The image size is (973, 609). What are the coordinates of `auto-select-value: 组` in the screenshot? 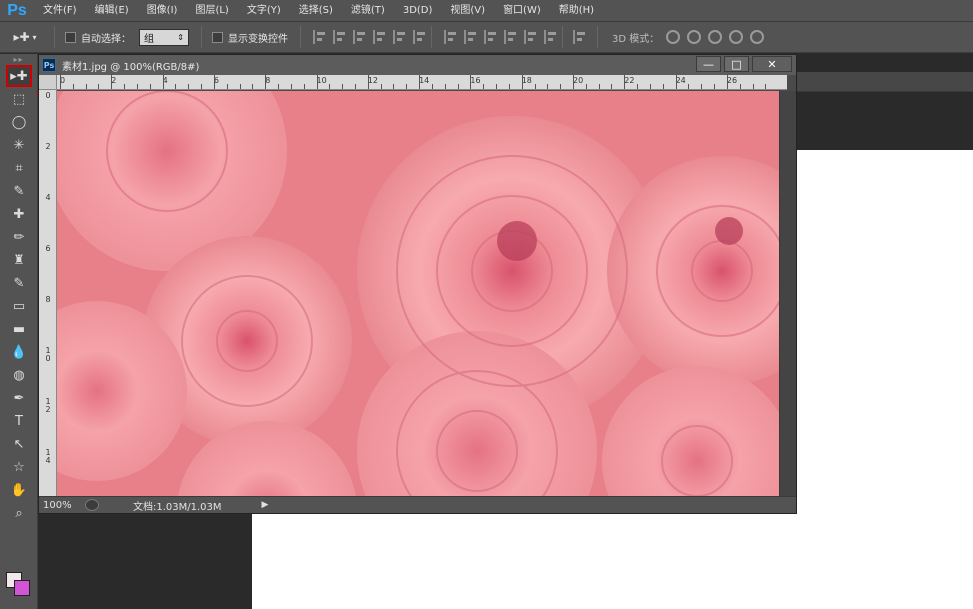 It's located at (149, 39).